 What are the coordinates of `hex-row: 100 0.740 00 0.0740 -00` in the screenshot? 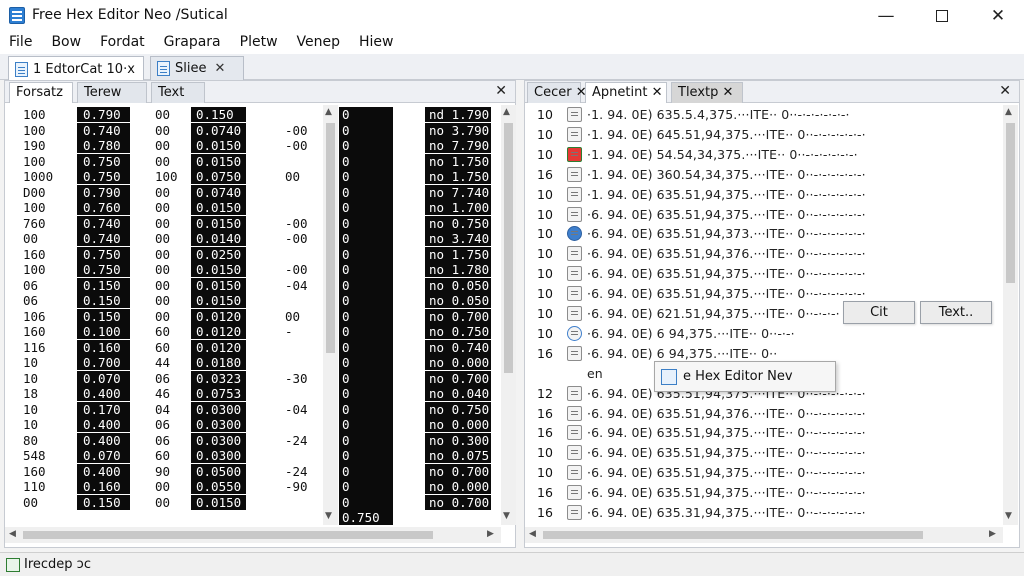 It's located at (163, 130).